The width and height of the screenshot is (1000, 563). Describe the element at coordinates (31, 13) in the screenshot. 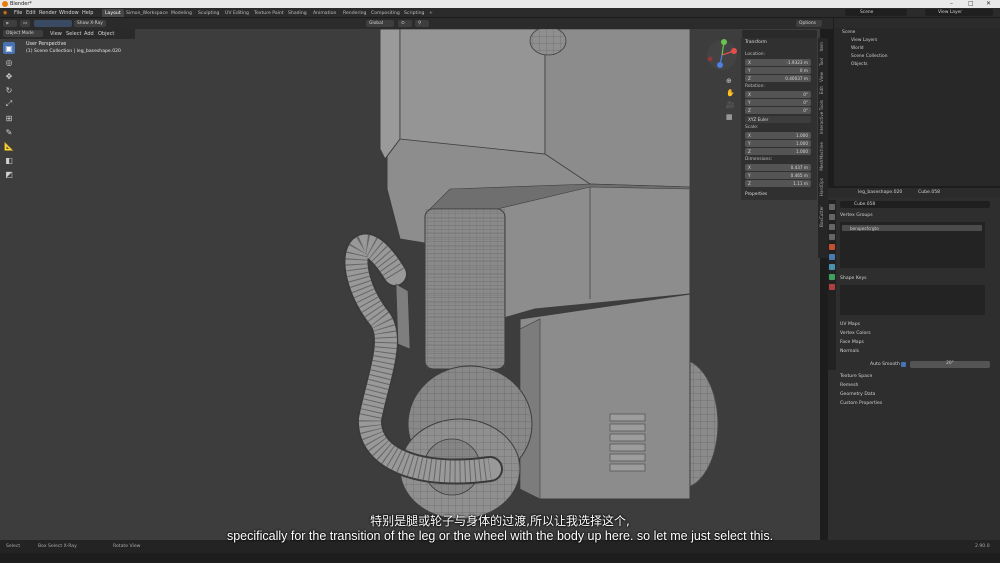

I see `menu-edit: Edit` at that location.